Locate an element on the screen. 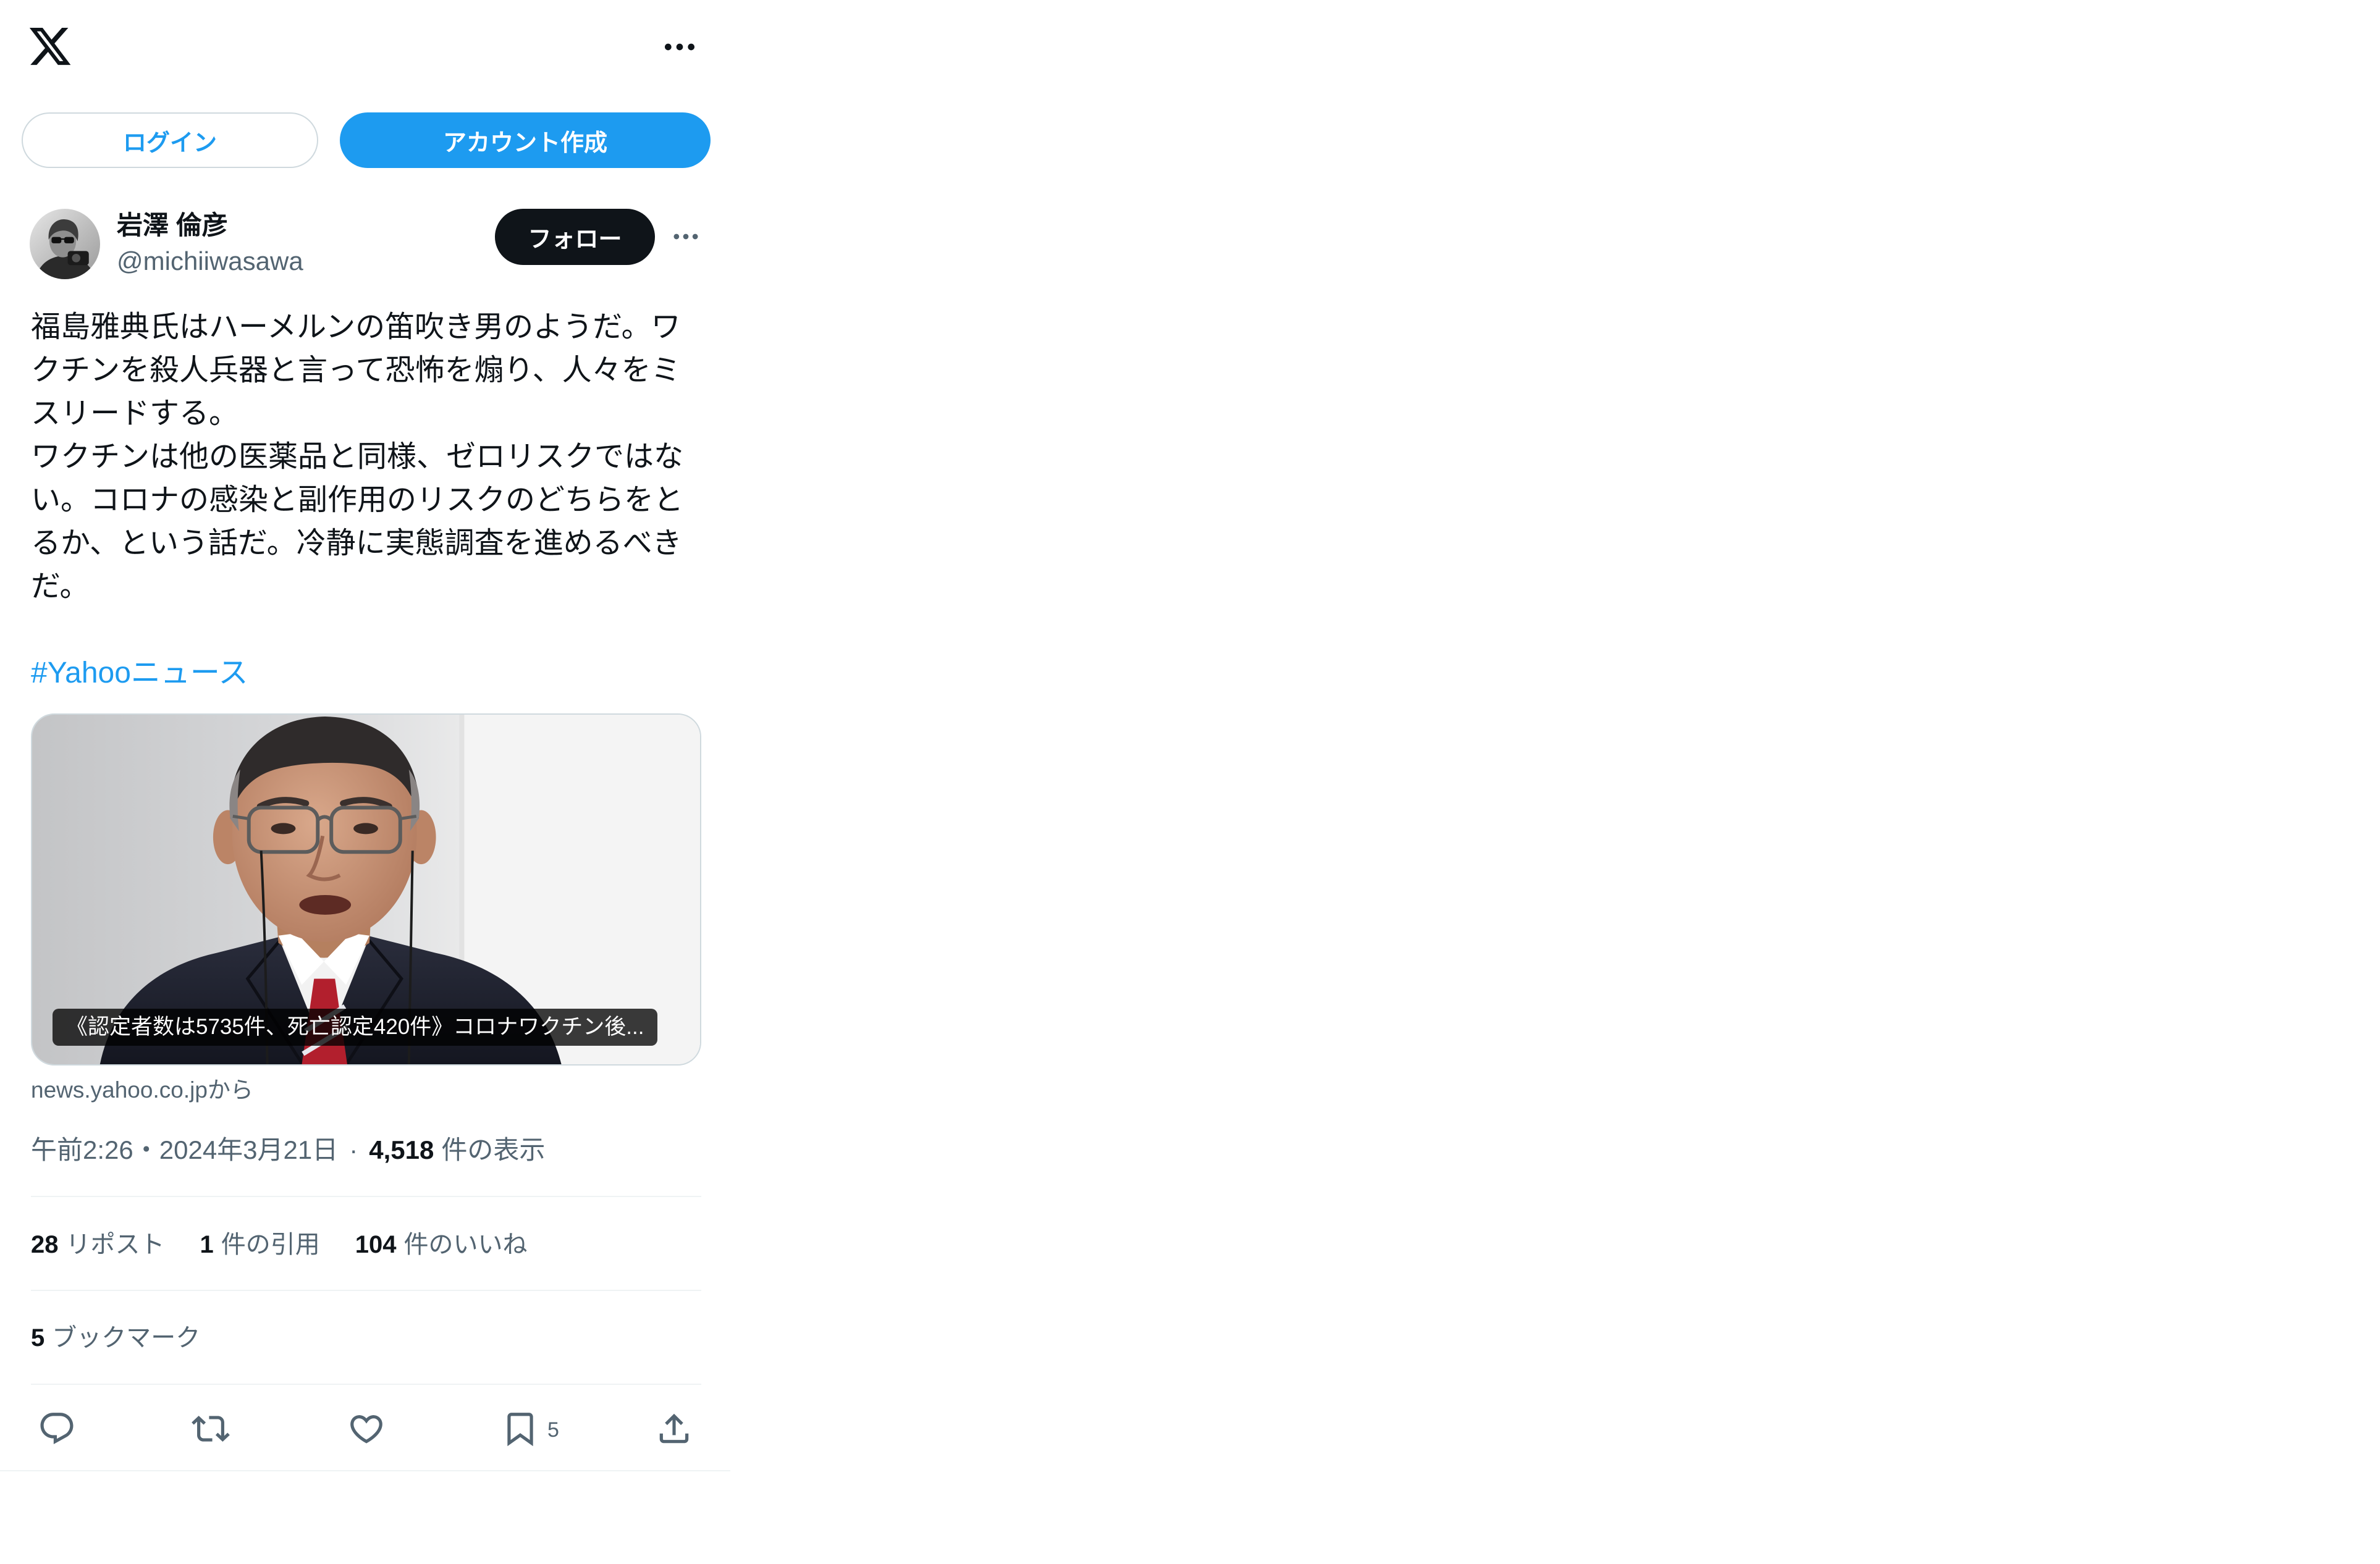 The width and height of the screenshot is (2380, 1564). login-button-label: ログイン is located at coordinates (169, 143).